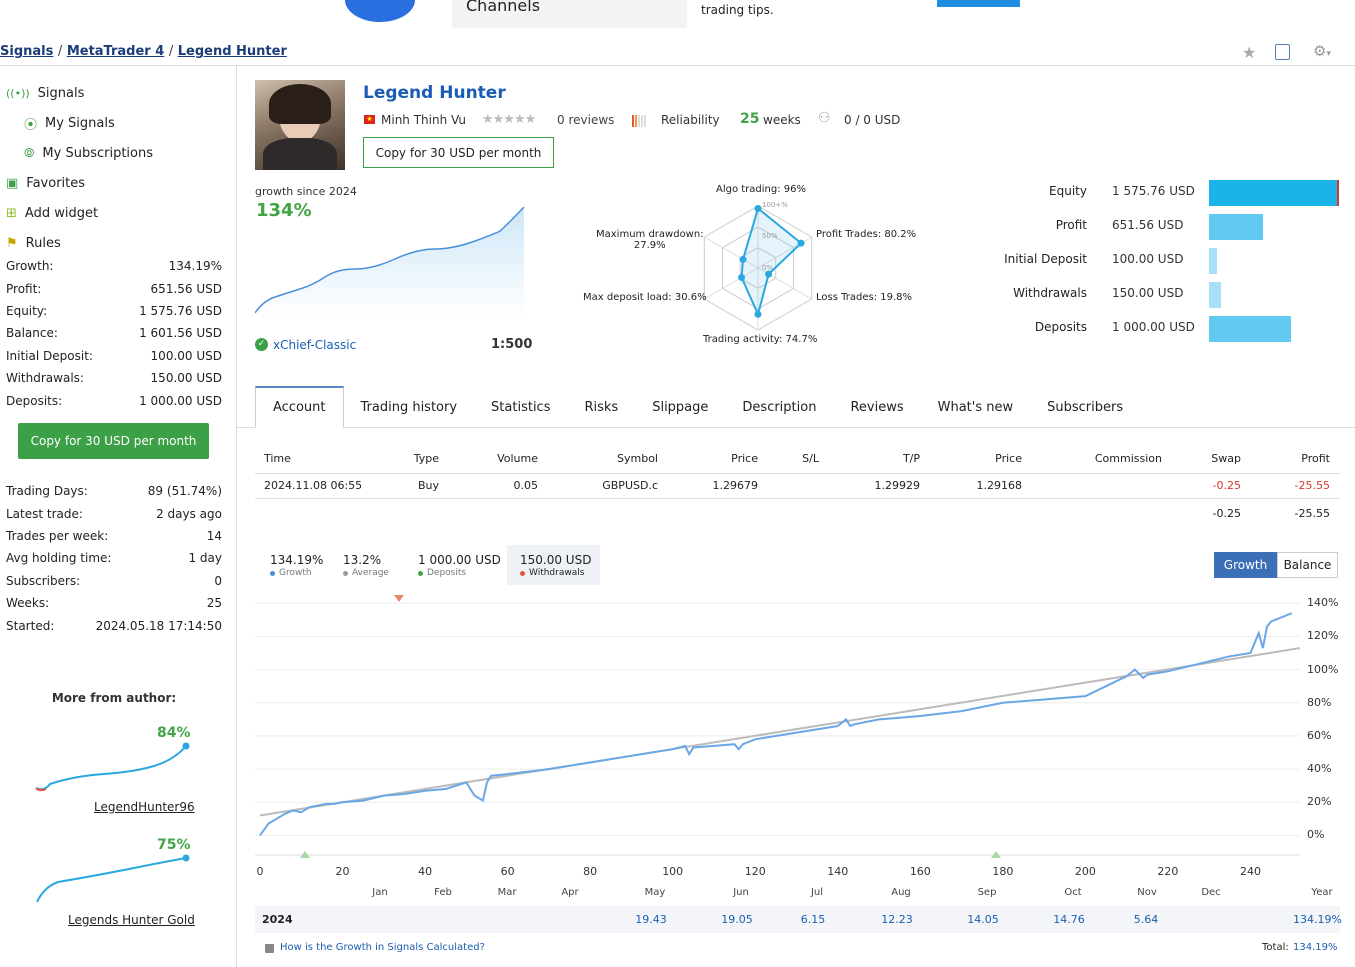 Image resolution: width=1355 pixels, height=967 pixels. Describe the element at coordinates (976, 407) in the screenshot. I see `tab-what-s-new: What's new` at that location.